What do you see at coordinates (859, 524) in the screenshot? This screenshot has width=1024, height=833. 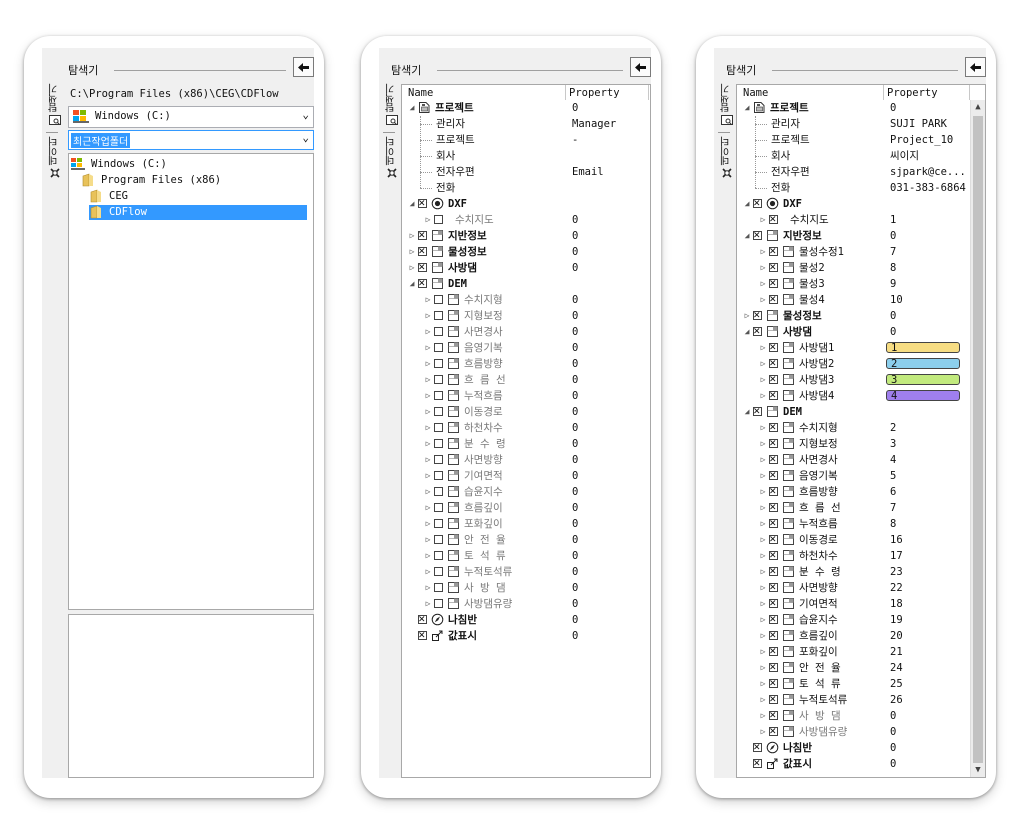 I see `tree-row: ▷ 누적흐름 8` at bounding box center [859, 524].